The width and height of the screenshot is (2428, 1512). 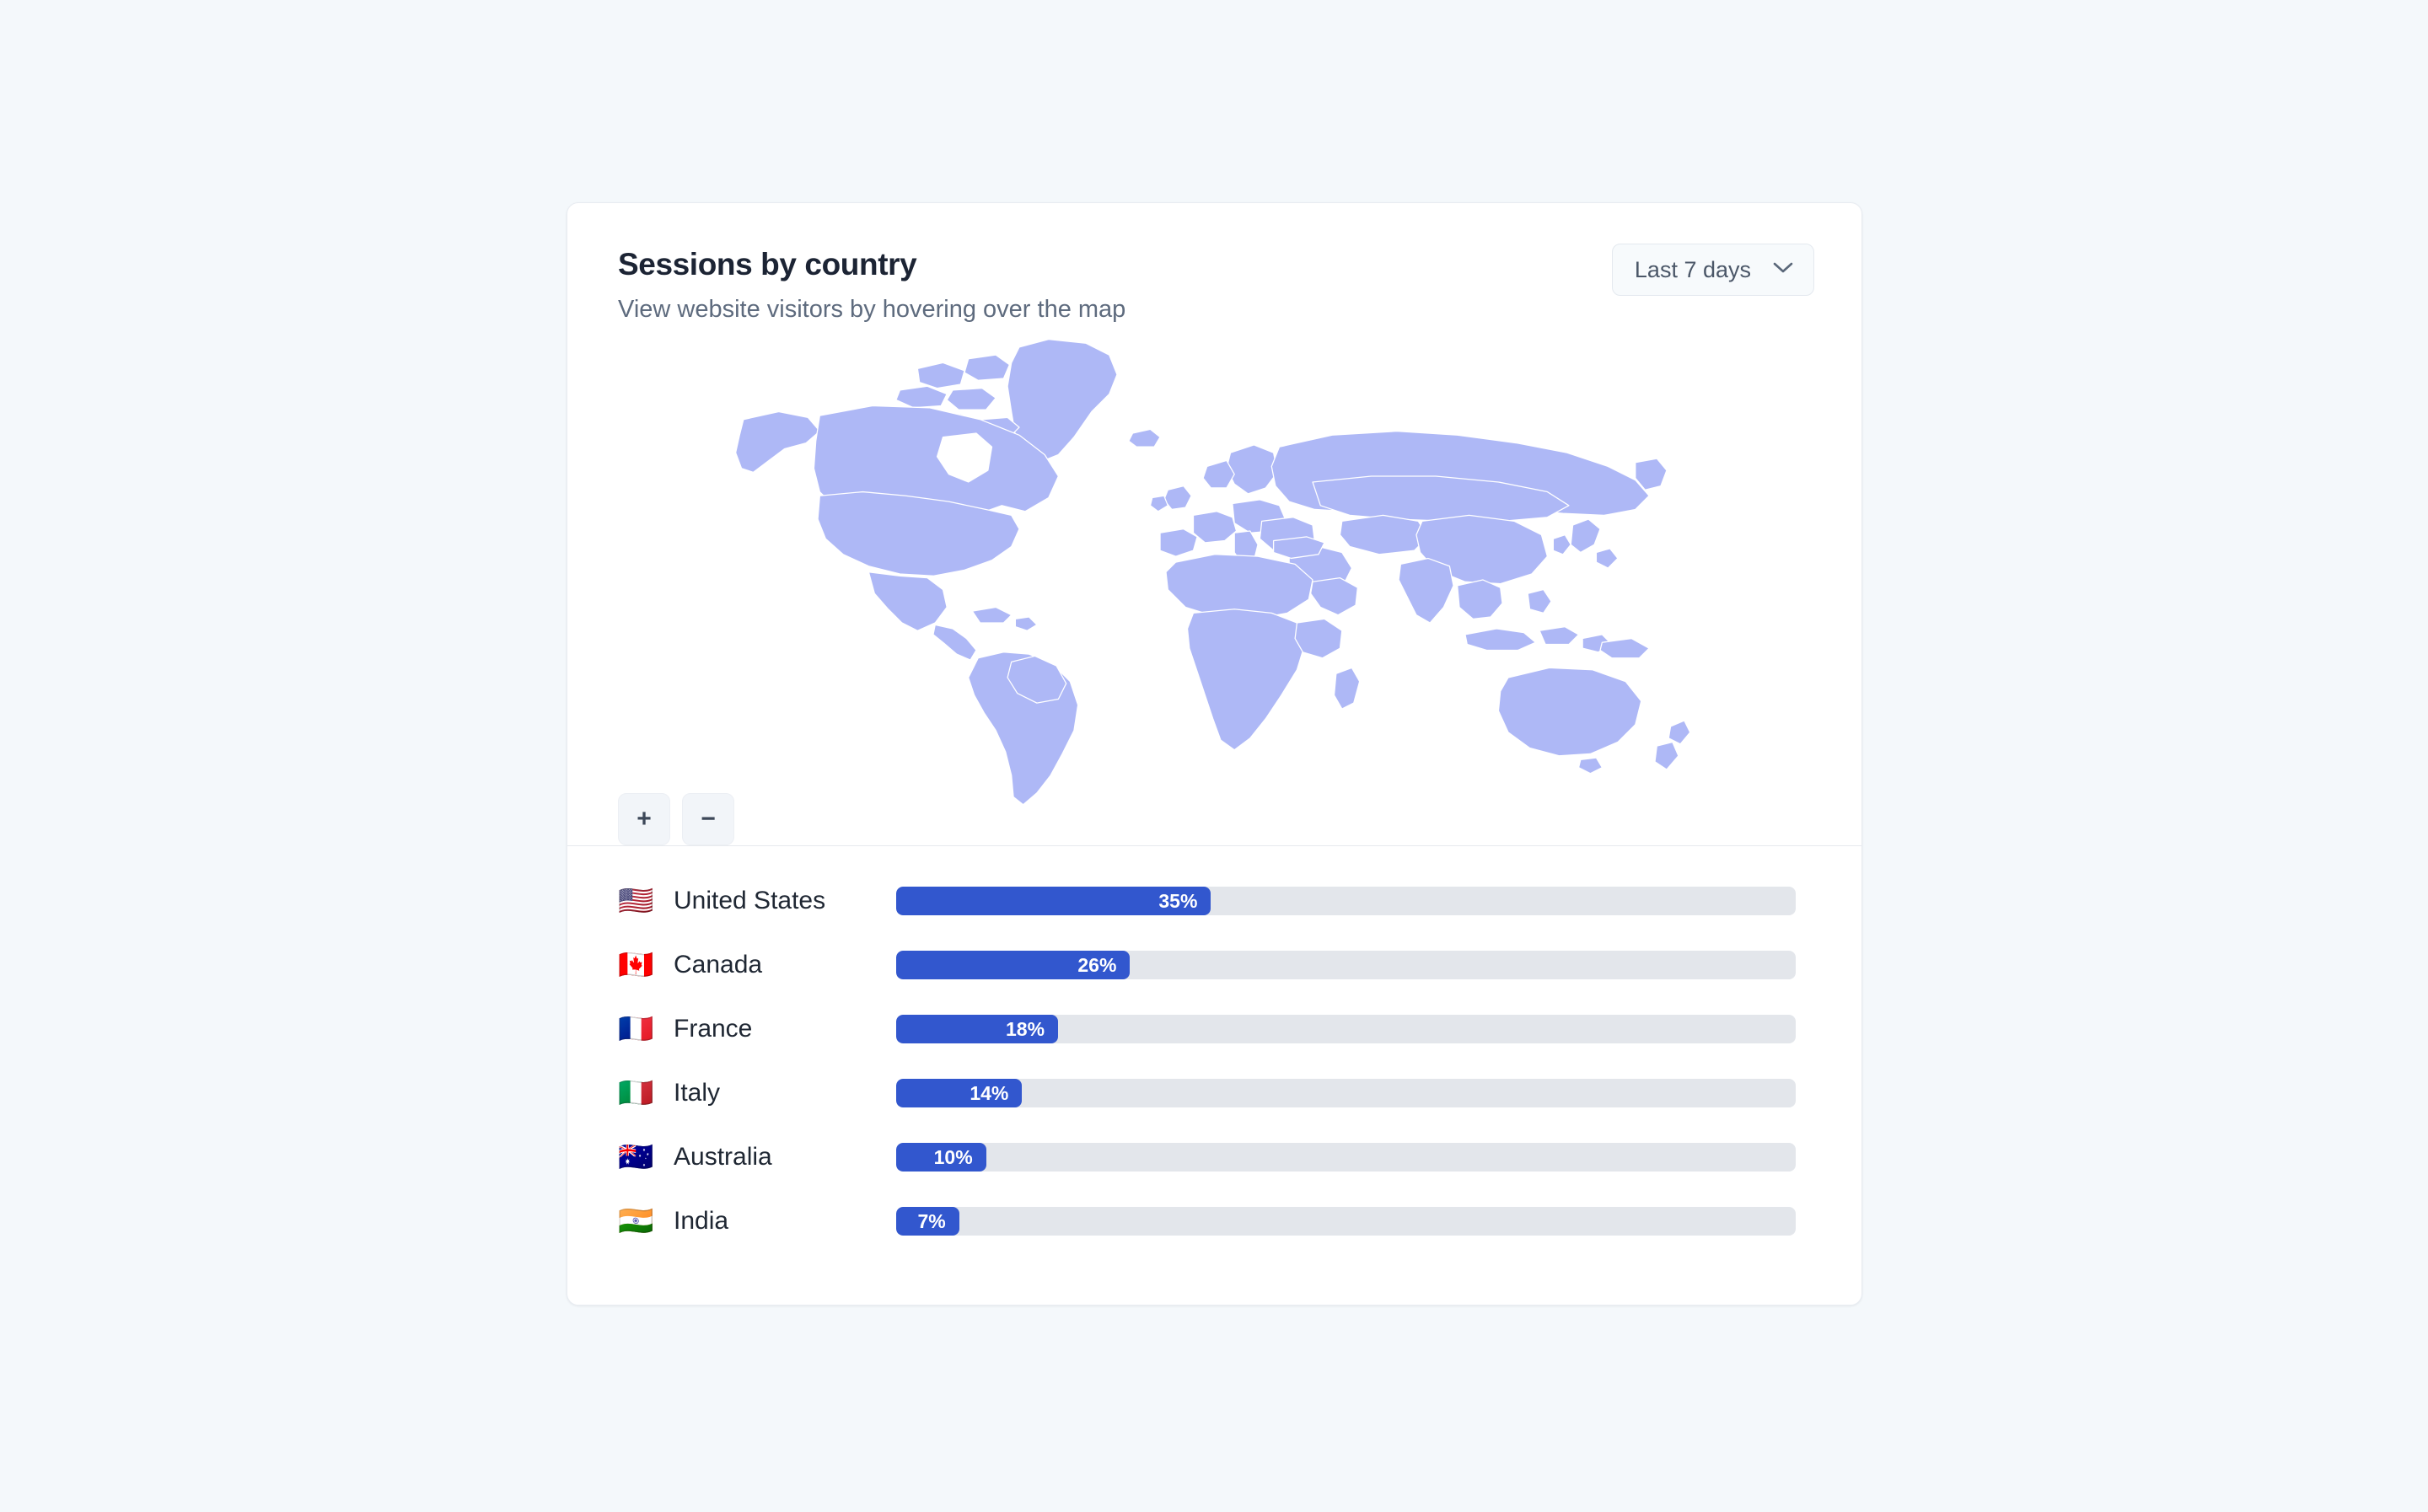 I want to click on progress-track: 26%, so click(x=1346, y=965).